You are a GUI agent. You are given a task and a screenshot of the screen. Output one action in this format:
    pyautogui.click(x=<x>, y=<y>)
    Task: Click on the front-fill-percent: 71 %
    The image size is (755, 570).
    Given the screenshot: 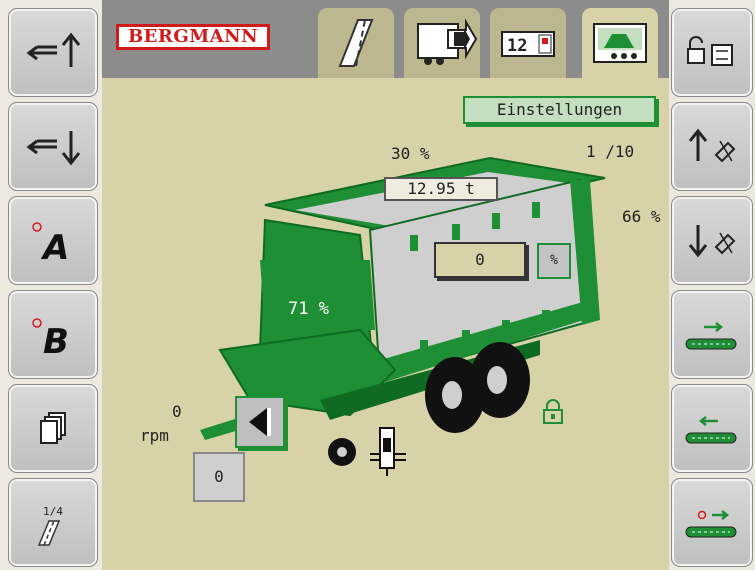 What is the action you would take?
    pyautogui.click(x=308, y=309)
    